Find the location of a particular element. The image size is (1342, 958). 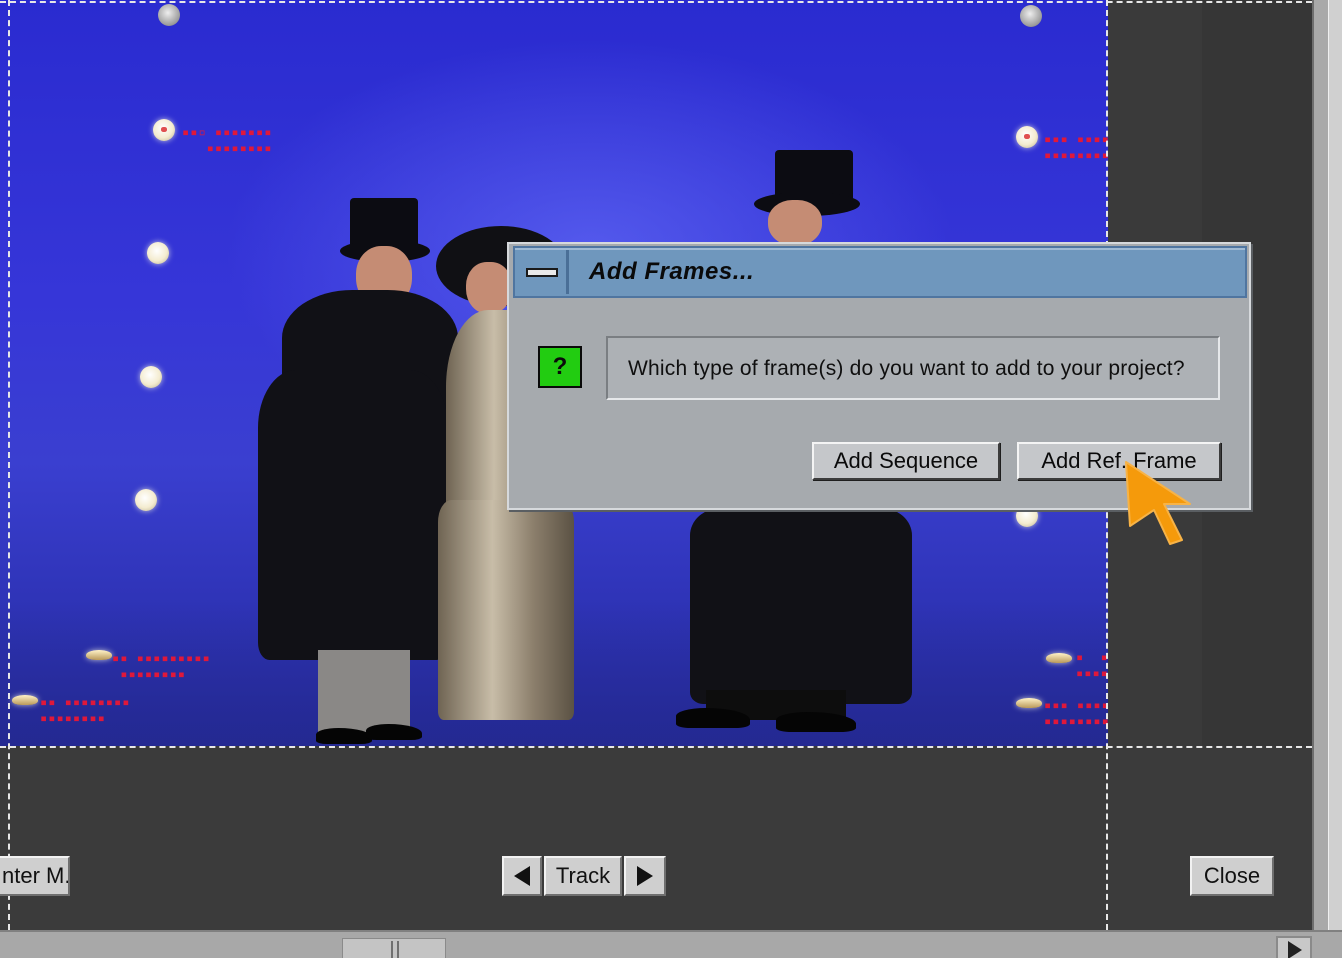

window-menu-icon is located at coordinates (541, 272).